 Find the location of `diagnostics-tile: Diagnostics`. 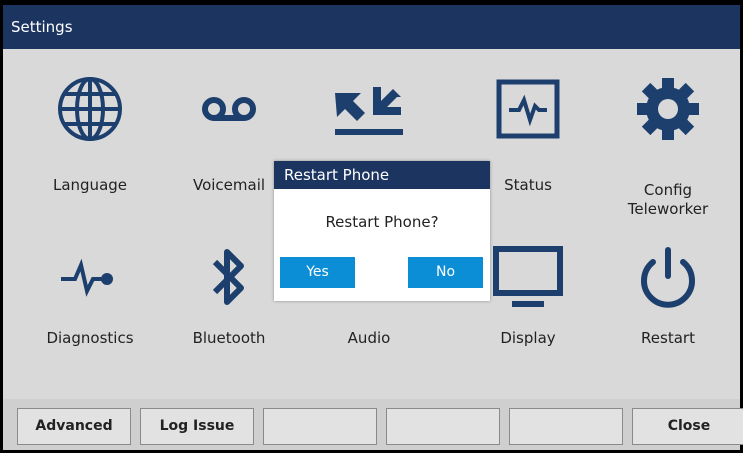

diagnostics-tile: Diagnostics is located at coordinates (90, 312).